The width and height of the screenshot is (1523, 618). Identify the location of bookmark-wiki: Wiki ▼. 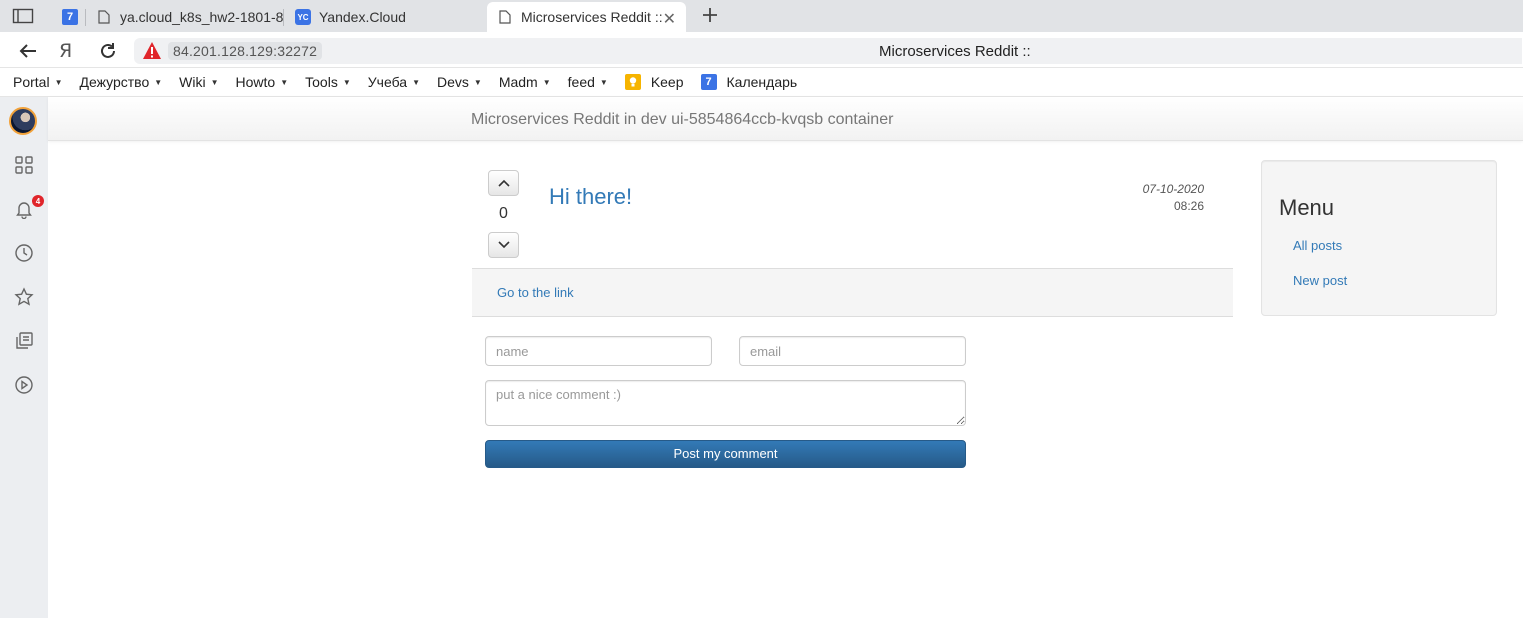
(198, 82).